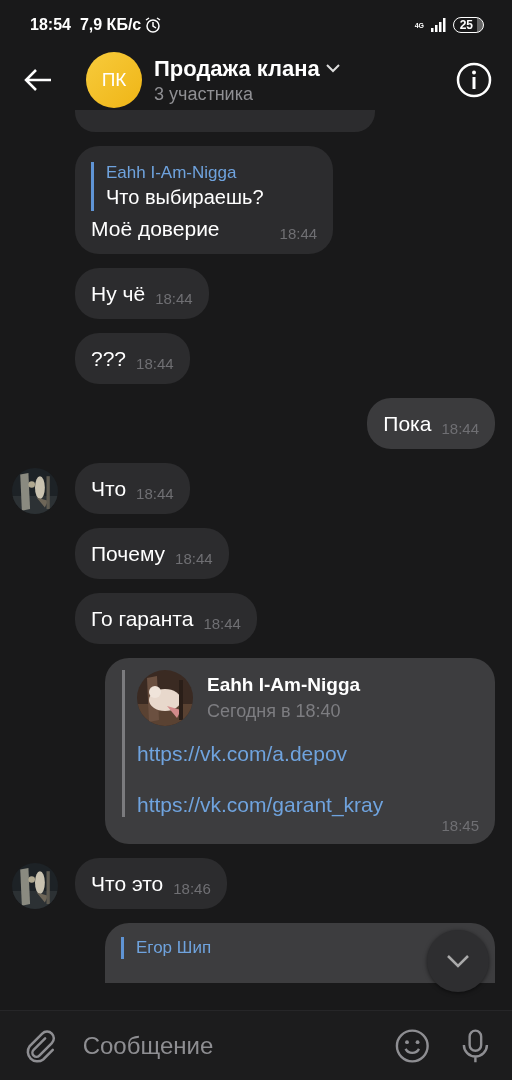 This screenshot has height=1080, width=512. What do you see at coordinates (38, 80) in the screenshot?
I see `back-arrow-icon` at bounding box center [38, 80].